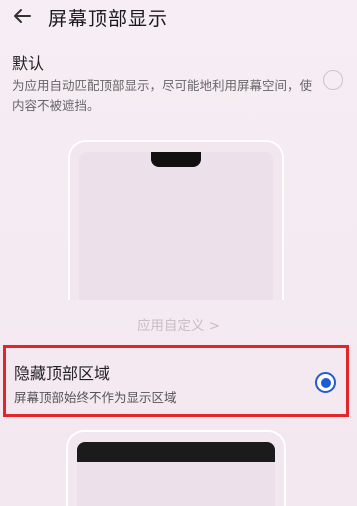 The image size is (357, 506). What do you see at coordinates (176, 484) in the screenshot?
I see `preview-screen-hidden` at bounding box center [176, 484].